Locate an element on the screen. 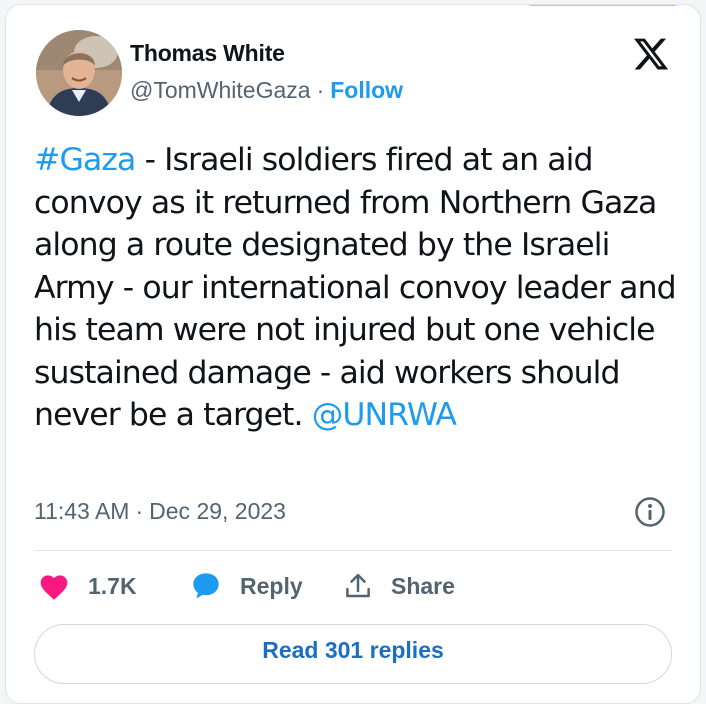  reply-button: Reply is located at coordinates (246, 586).